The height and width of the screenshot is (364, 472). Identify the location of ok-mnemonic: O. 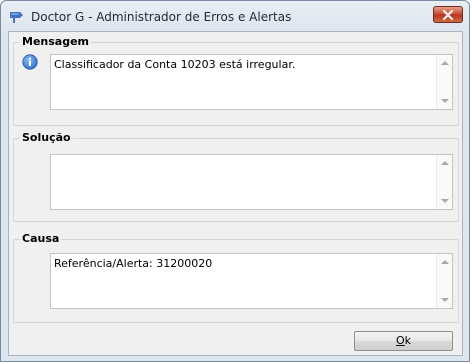
(400, 340).